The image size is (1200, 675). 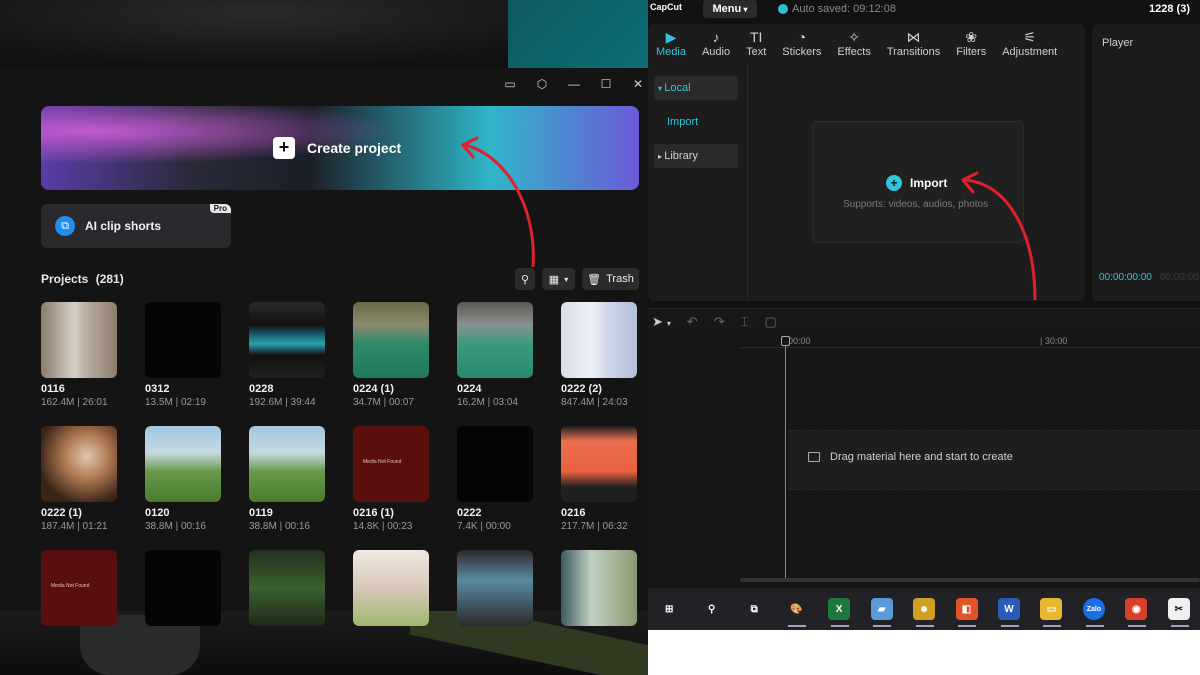 I want to click on ruler-30: | 30:00, so click(x=1054, y=341).